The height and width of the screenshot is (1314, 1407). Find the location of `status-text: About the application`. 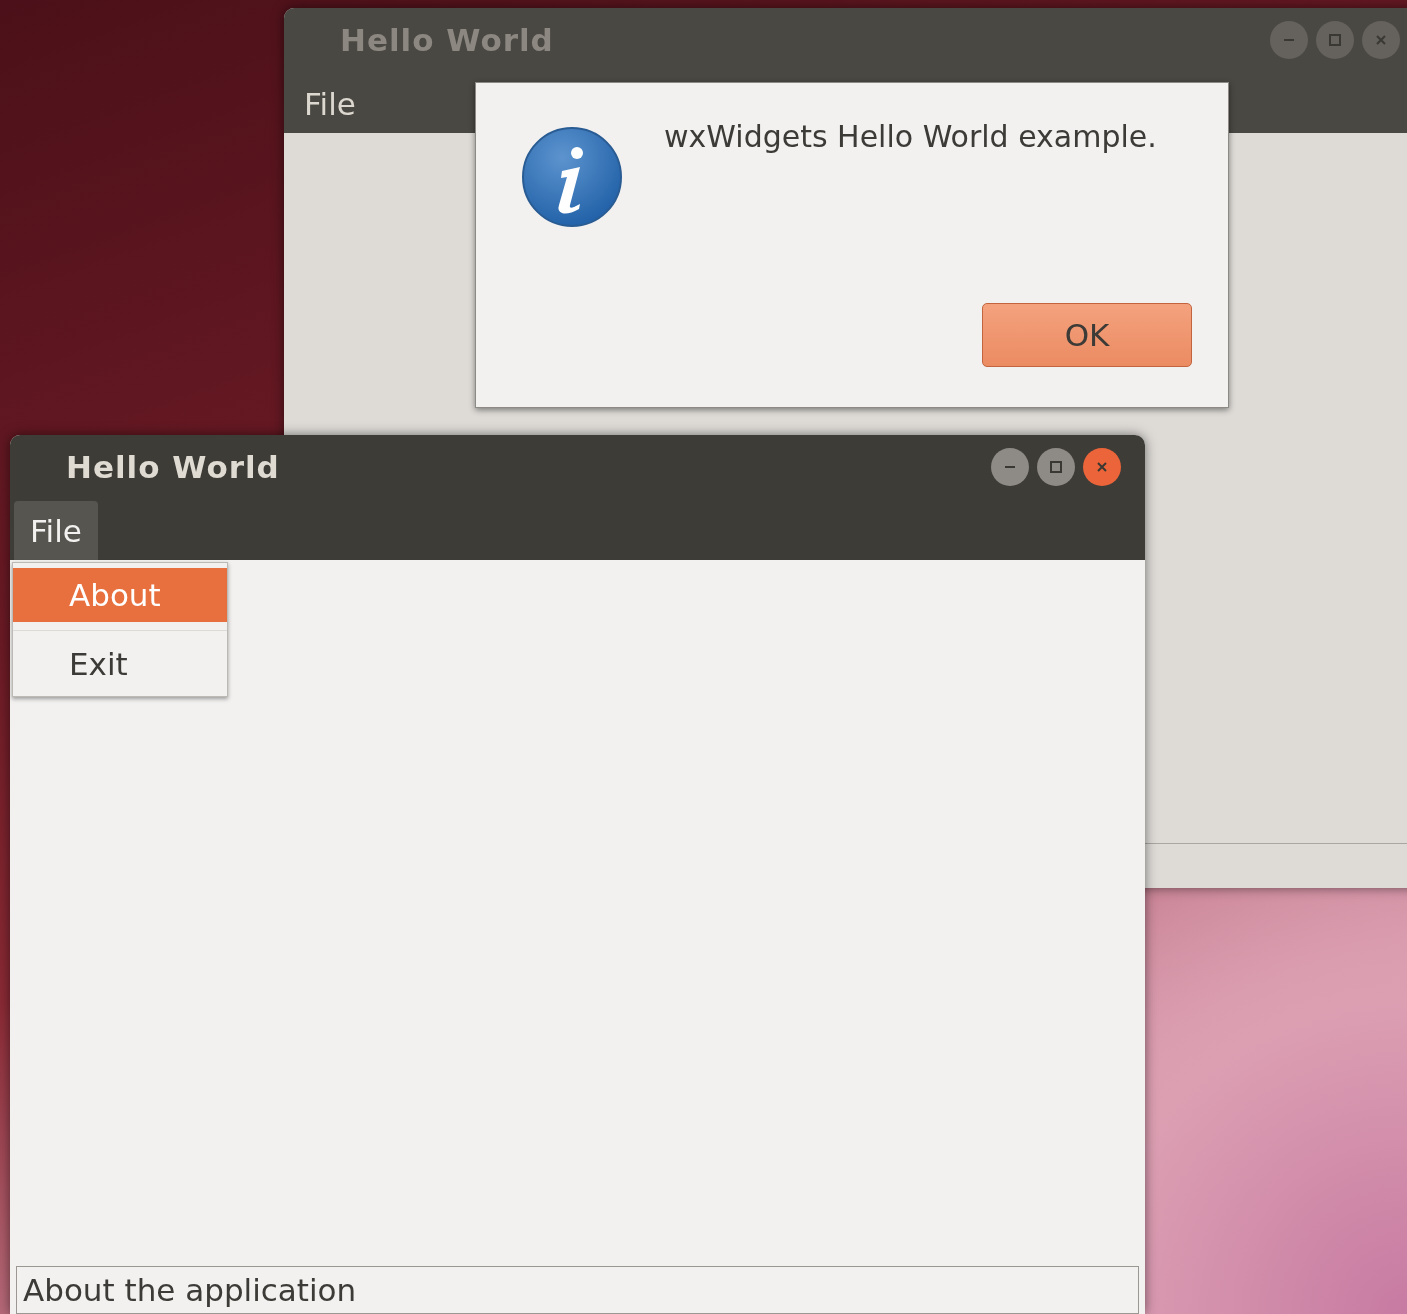

status-text: About the application is located at coordinates (189, 1290).